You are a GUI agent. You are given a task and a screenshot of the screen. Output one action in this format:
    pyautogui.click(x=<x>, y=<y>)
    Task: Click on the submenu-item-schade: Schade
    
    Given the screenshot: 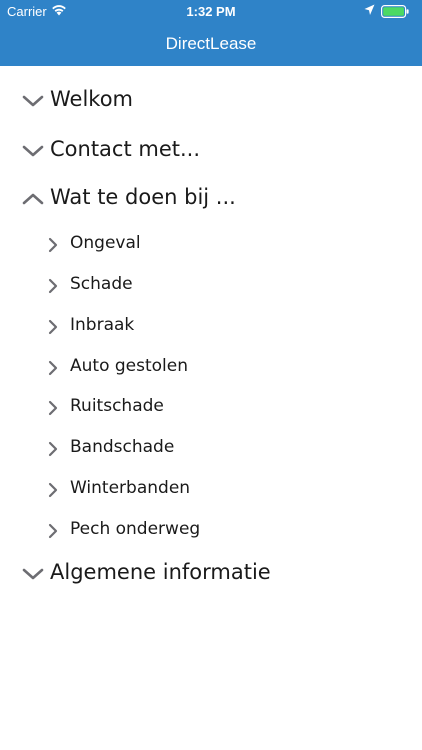 What is the action you would take?
    pyautogui.click(x=211, y=287)
    